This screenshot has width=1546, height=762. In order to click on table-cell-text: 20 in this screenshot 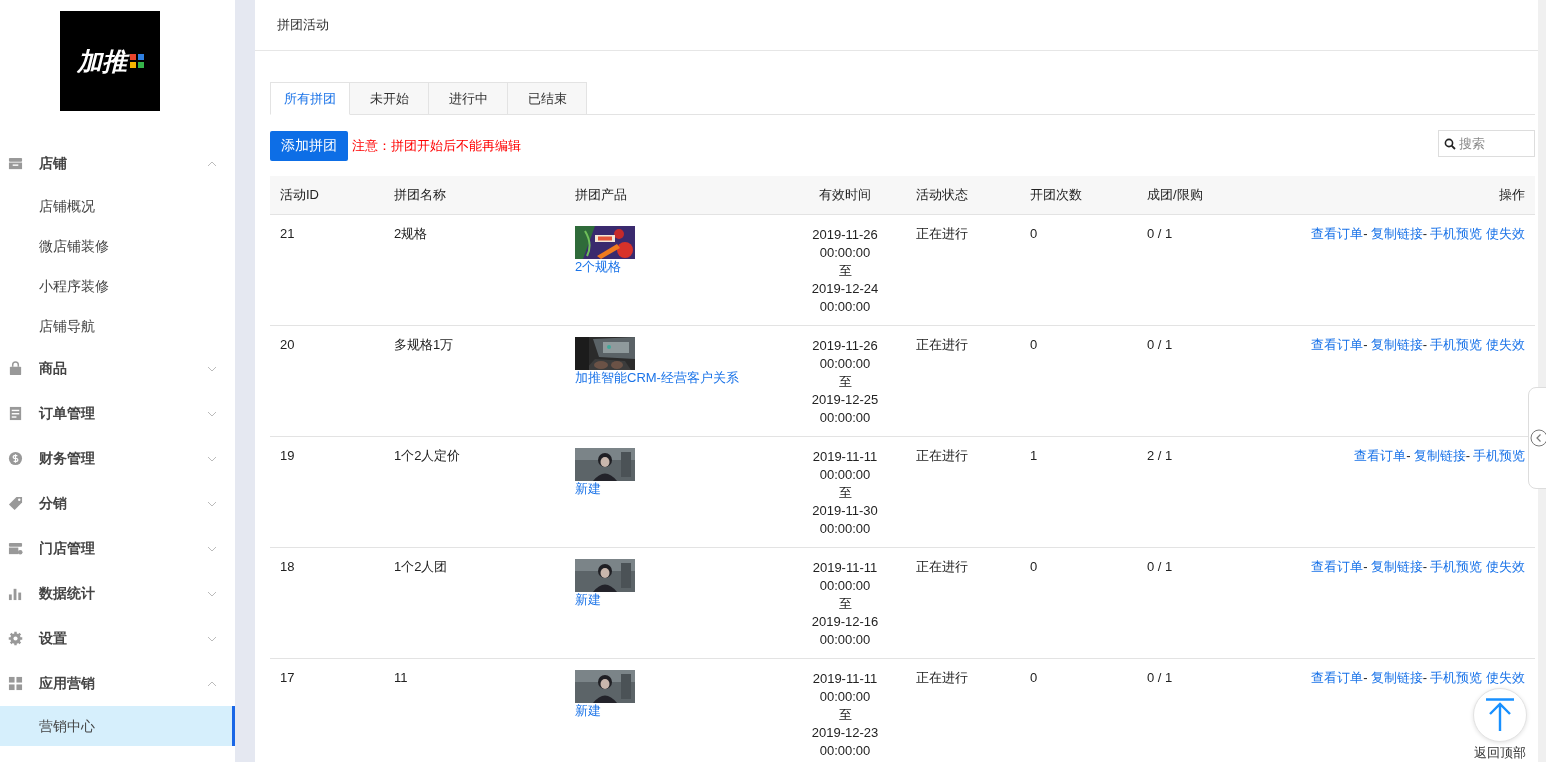, I will do `click(288, 345)`.